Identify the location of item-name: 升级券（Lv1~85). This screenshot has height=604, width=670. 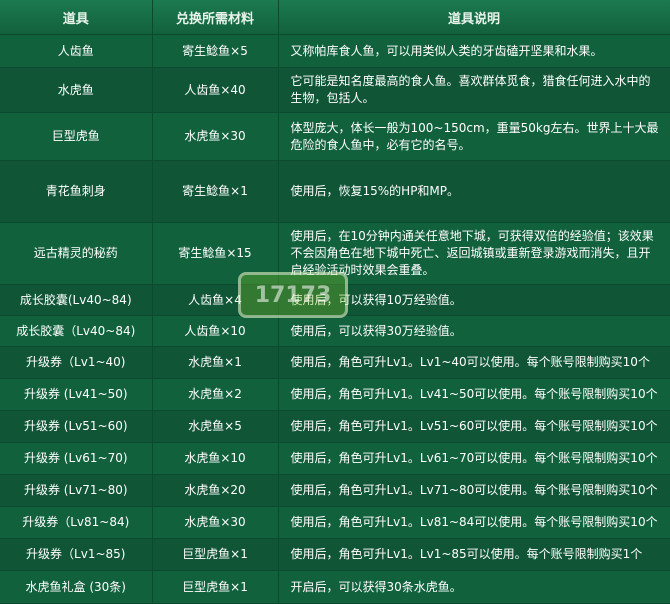
(76, 554).